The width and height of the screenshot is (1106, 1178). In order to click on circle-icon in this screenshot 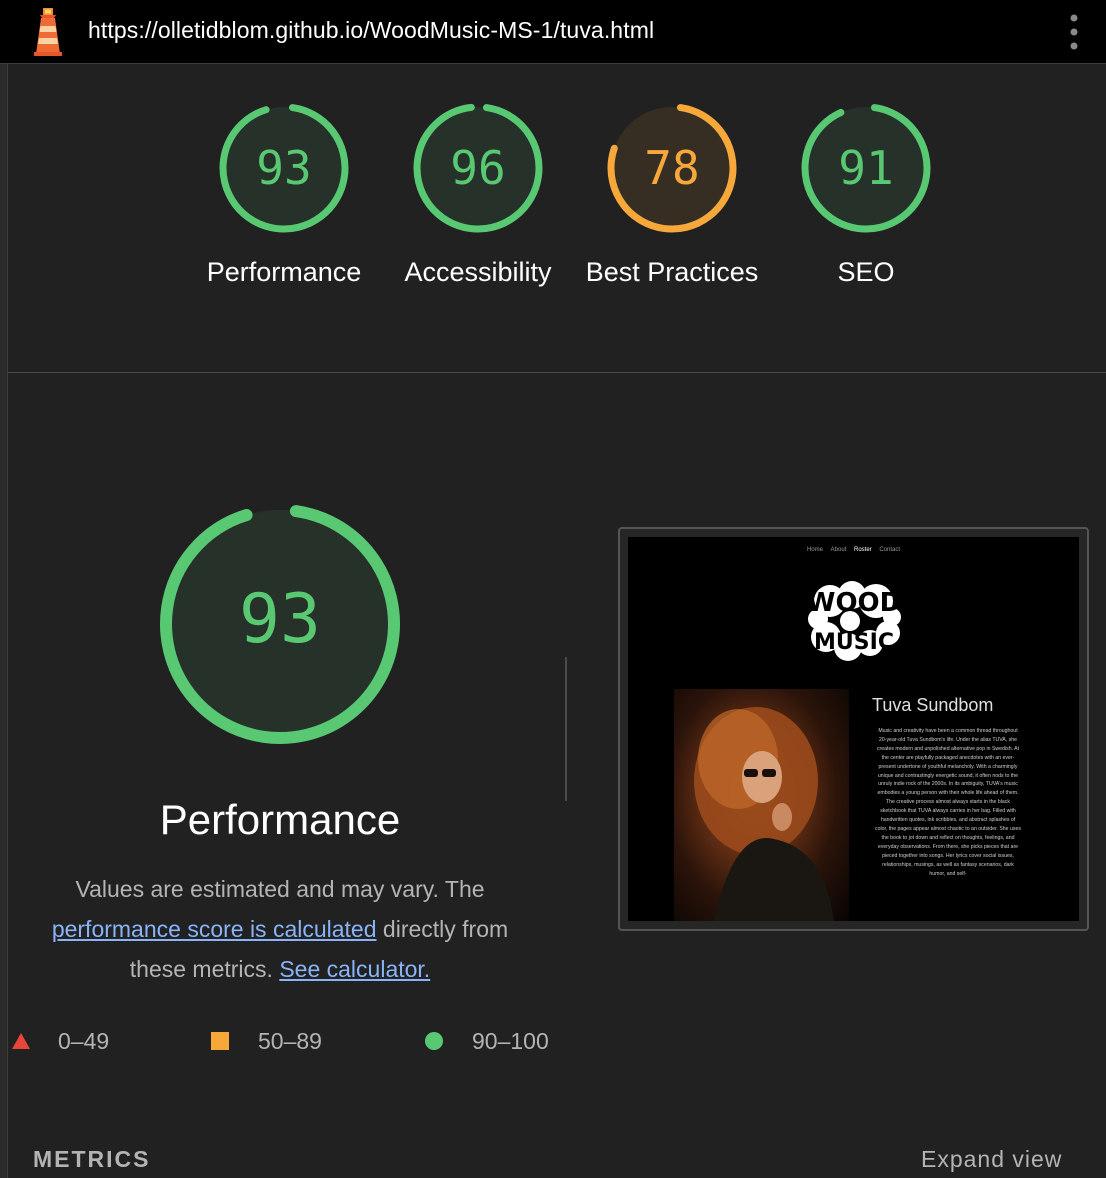, I will do `click(434, 1041)`.